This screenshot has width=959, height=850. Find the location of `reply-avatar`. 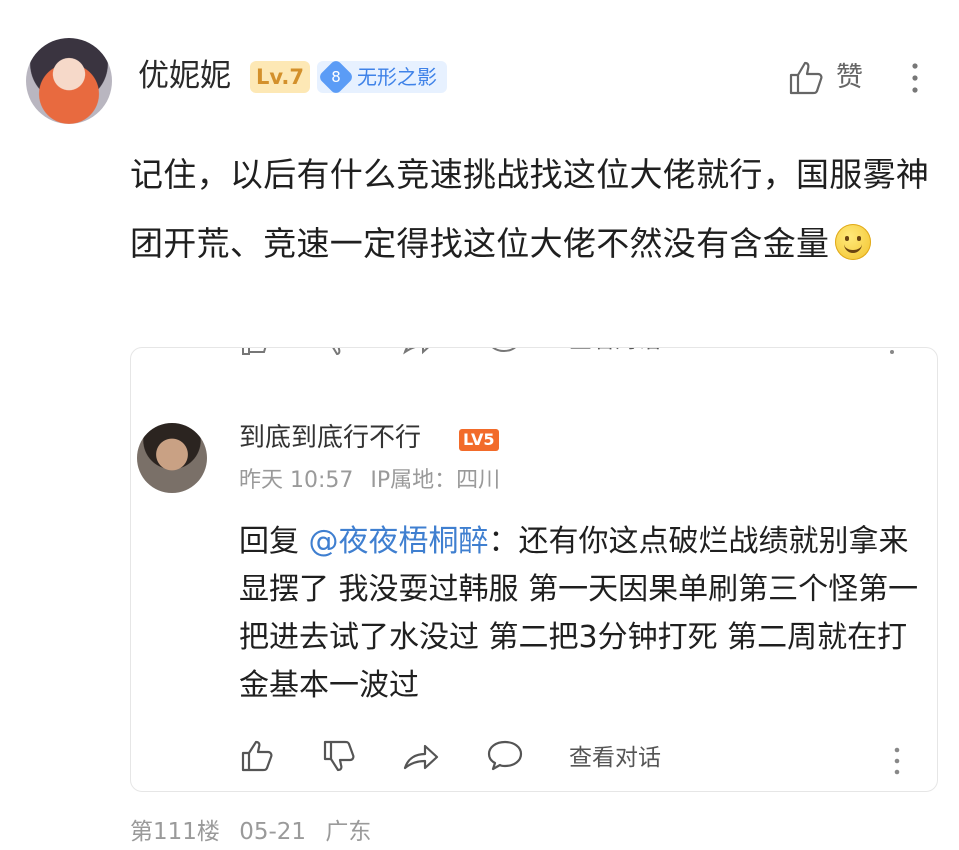

reply-avatar is located at coordinates (172, 458).